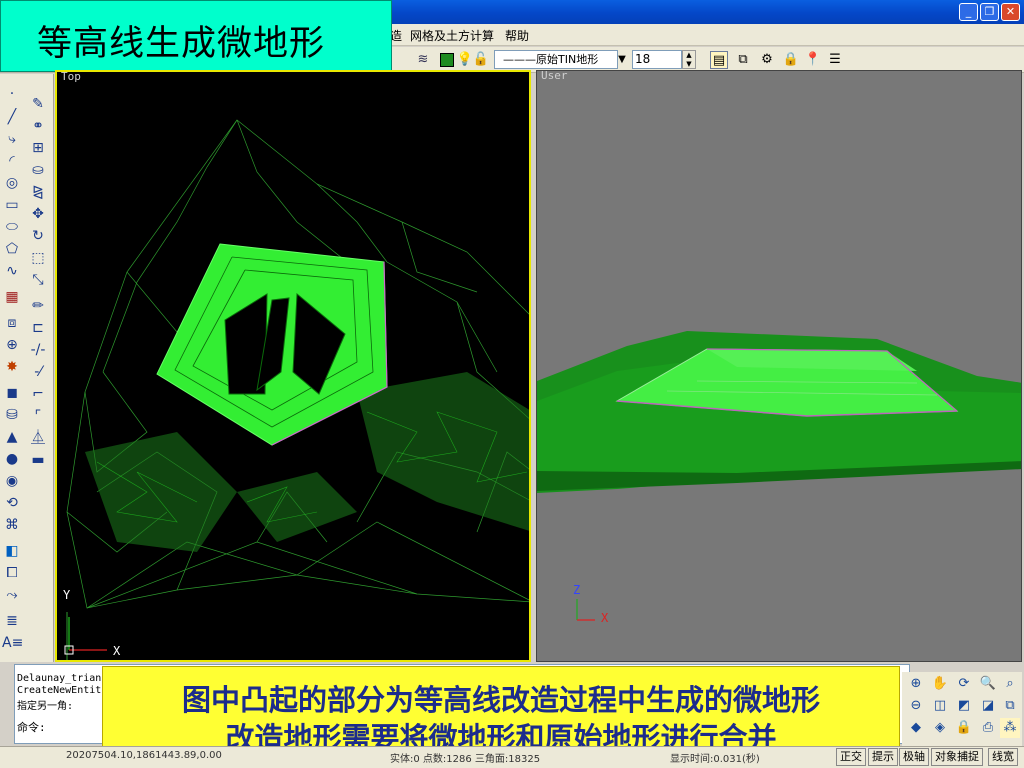 Image resolution: width=1024 pixels, height=768 pixels. Describe the element at coordinates (914, 757) in the screenshot. I see `polar-toggle: 极轴` at that location.